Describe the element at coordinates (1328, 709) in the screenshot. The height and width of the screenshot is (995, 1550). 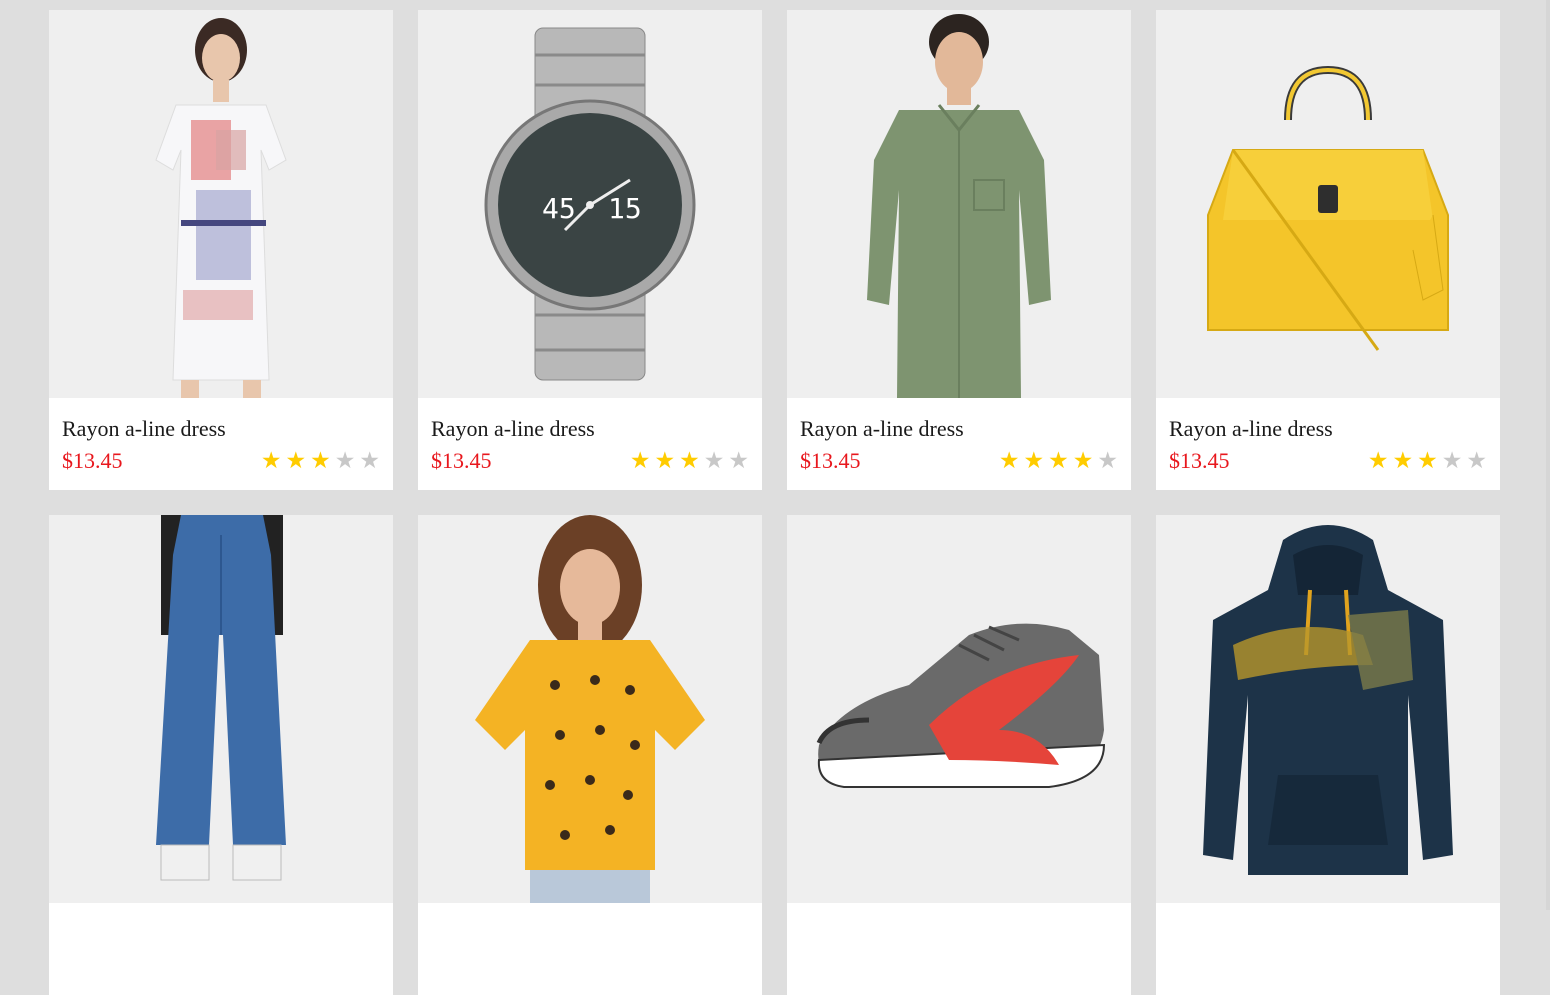
I see `product-image-hoodie` at that location.